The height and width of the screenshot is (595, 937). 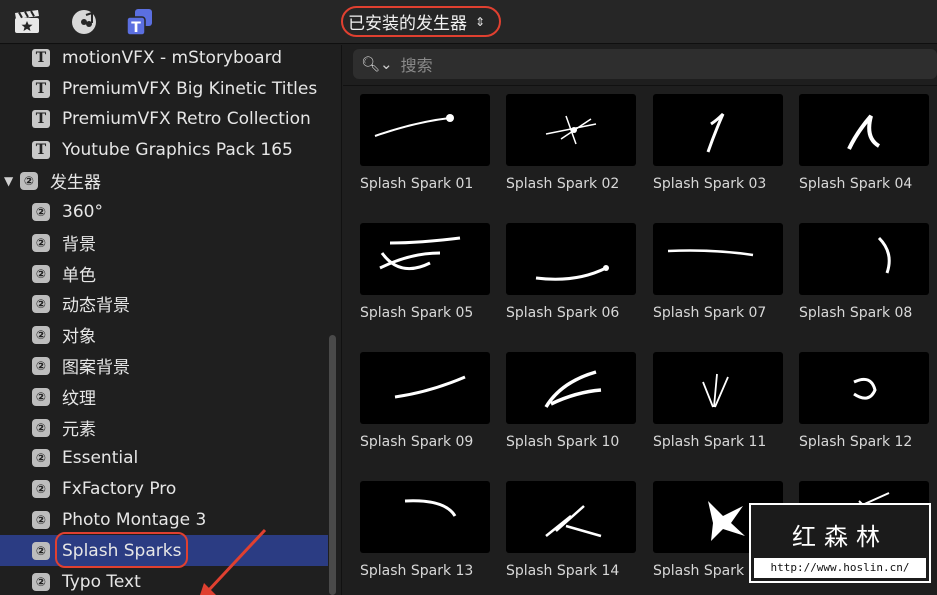 I want to click on generator-tile-label: Splash Spark 07, so click(x=710, y=313).